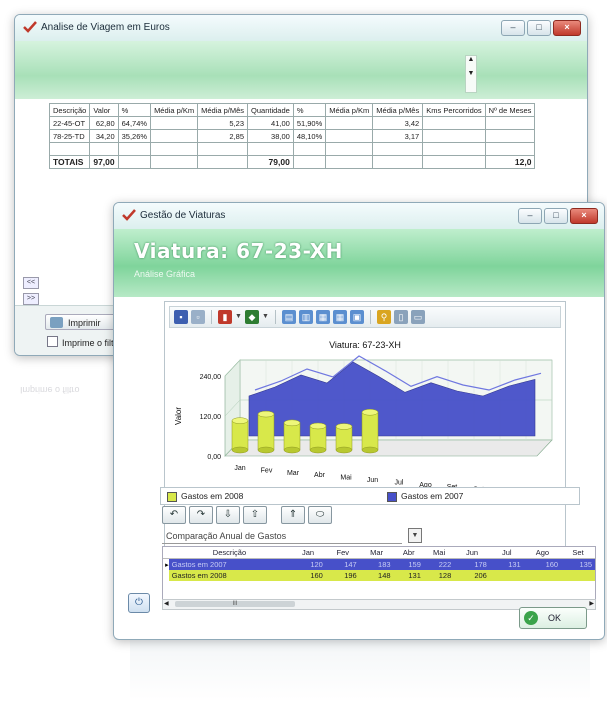  I want to click on palette-icon: ◆, so click(252, 317).